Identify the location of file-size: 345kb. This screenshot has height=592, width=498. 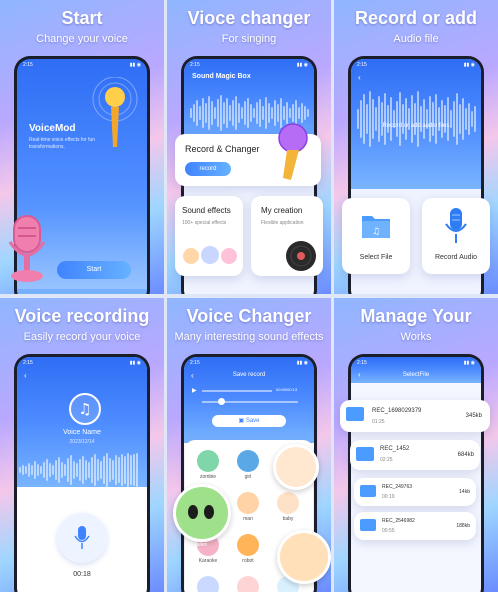
(473, 416).